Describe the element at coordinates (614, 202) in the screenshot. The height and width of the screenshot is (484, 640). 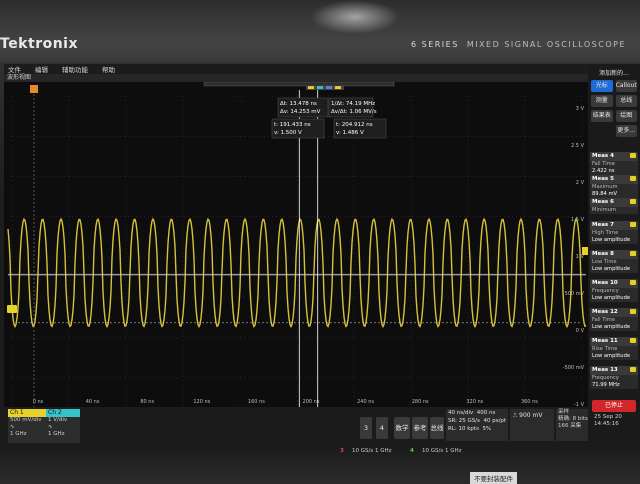
I see `measurement-title: Meas 6` at that location.